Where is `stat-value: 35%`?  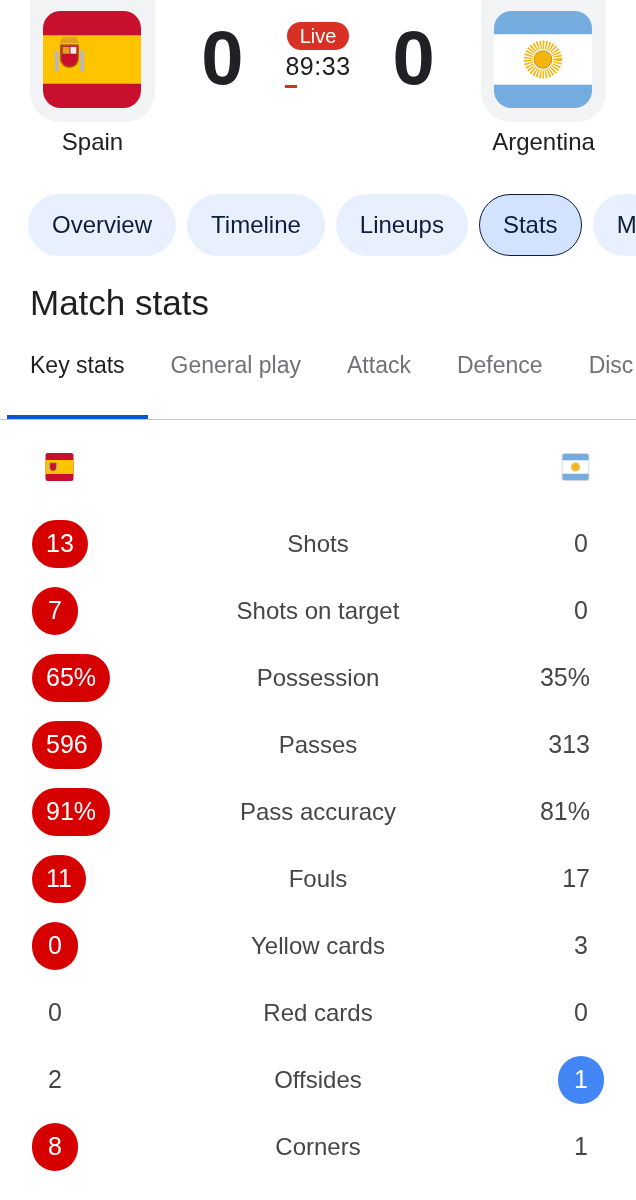
stat-value: 35% is located at coordinates (564, 677).